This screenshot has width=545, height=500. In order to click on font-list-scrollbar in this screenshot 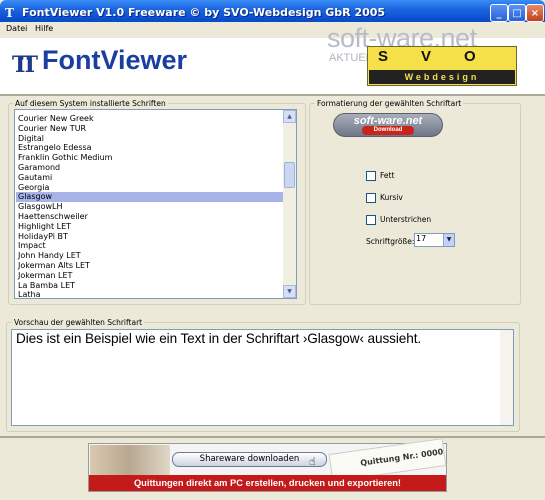, I will do `click(289, 204)`.